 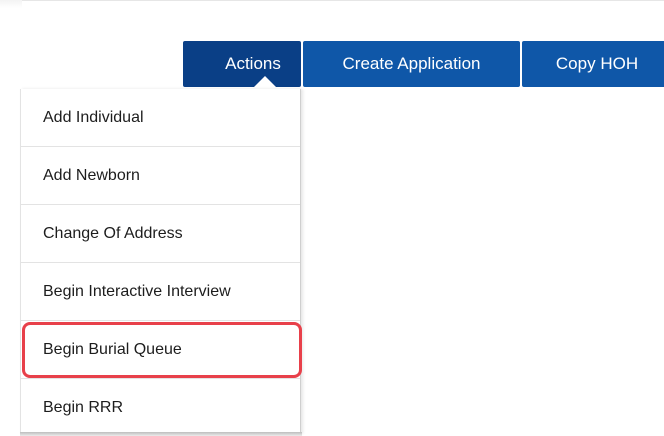 I want to click on menu-item-add-individual: Add Individual, so click(x=160, y=118).